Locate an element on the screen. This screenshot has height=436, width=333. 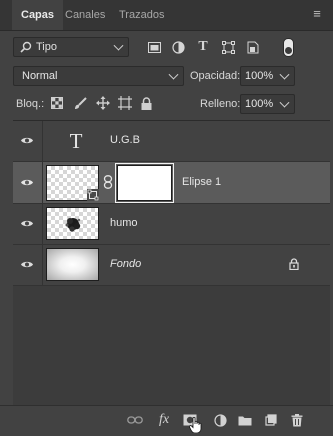
layers-bottom-toolbar: fx is located at coordinates (166, 419).